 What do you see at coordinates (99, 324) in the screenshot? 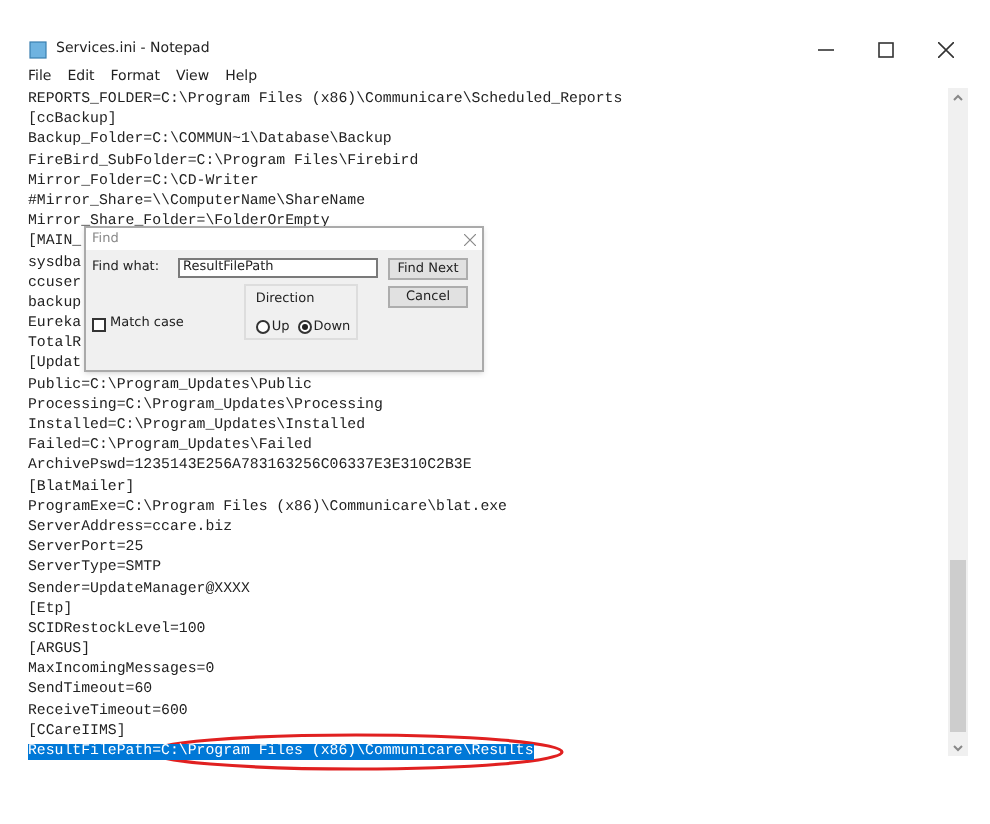
I see `match-case-checkbox` at bounding box center [99, 324].